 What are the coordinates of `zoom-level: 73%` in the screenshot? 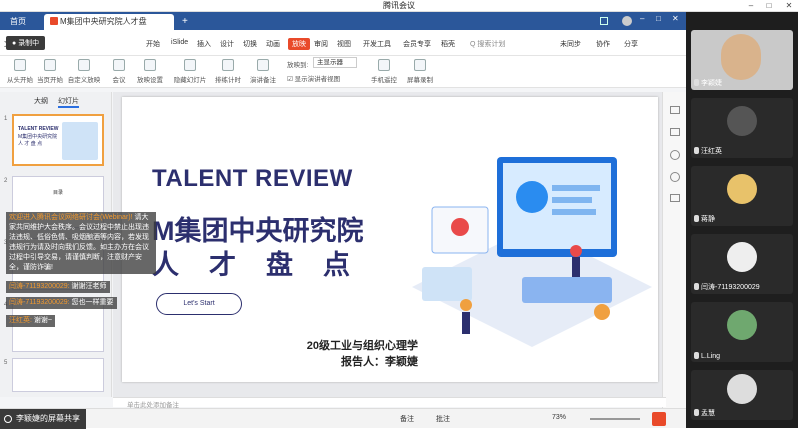 It's located at (559, 417).